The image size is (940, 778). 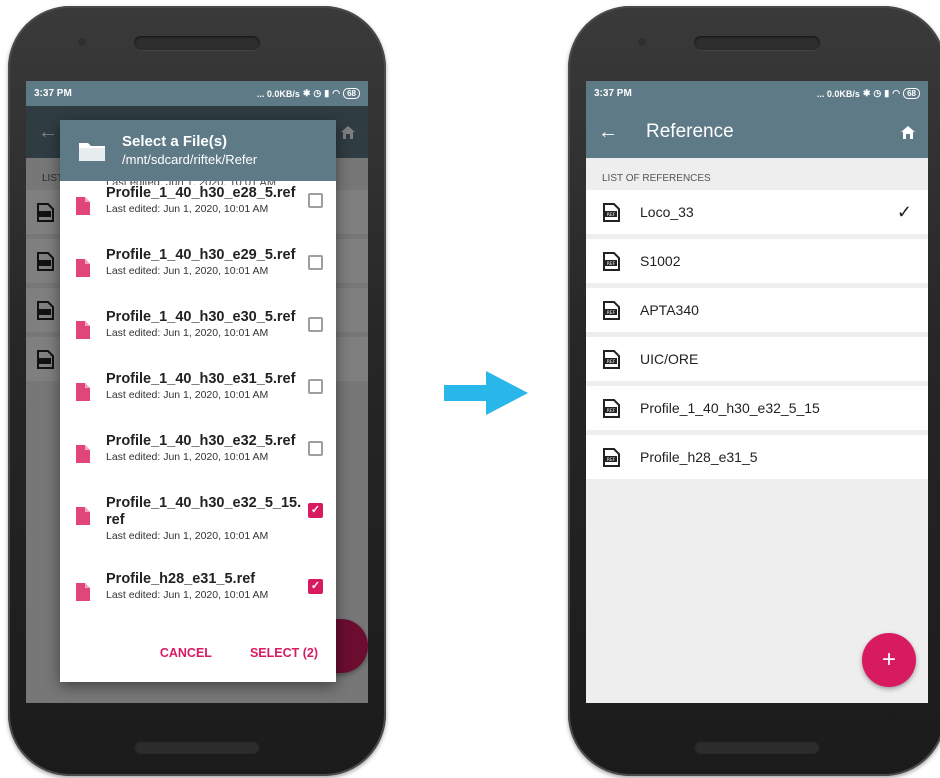 What do you see at coordinates (201, 379) in the screenshot?
I see `file-name: Profile_1_40_h30_e31_5.ref` at bounding box center [201, 379].